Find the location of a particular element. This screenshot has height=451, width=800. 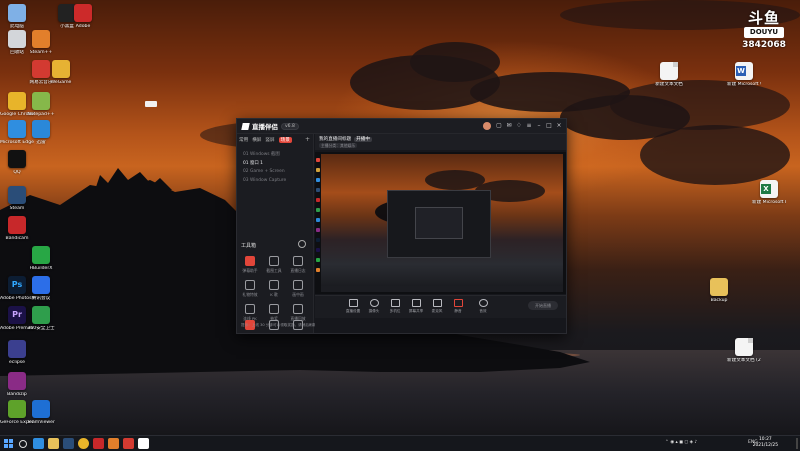

control-label: 摄像头 is located at coordinates (374, 311).